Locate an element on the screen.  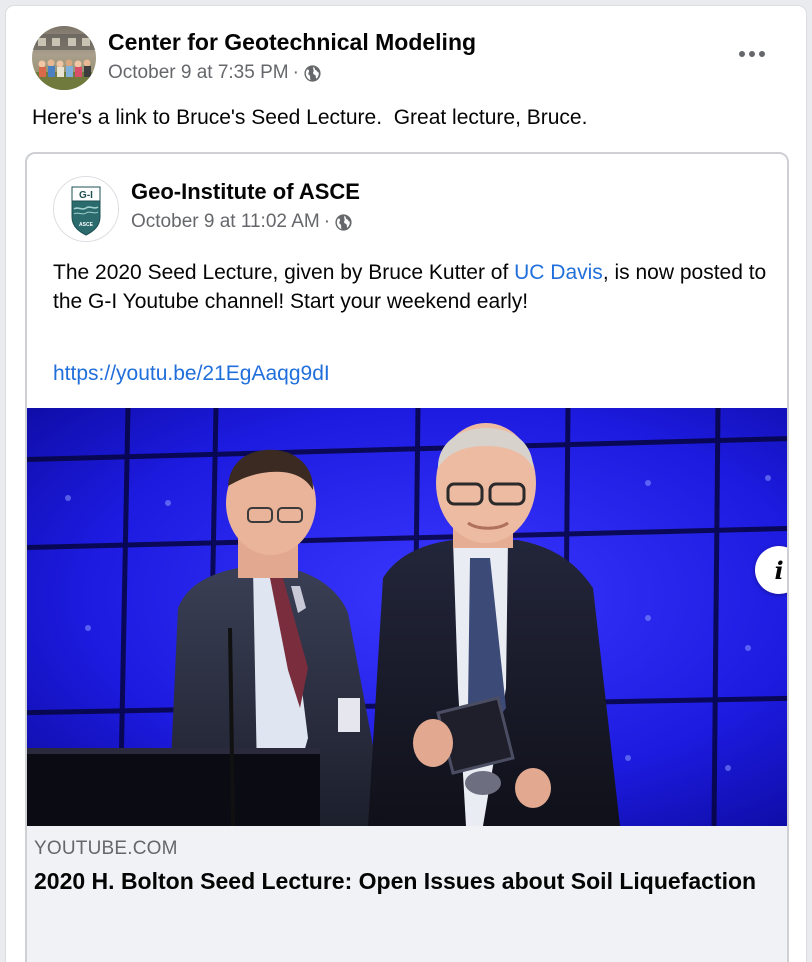
gi-logo-sublabel: ASCE is located at coordinates (86, 225).